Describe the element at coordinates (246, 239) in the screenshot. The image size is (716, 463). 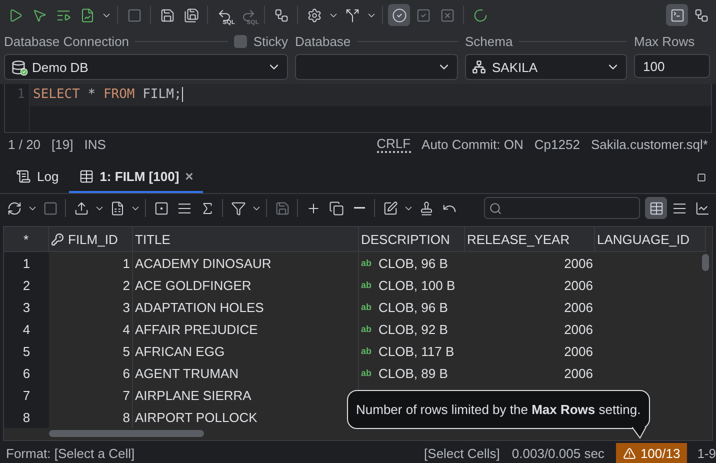
I see `column-header: TITLE` at that location.